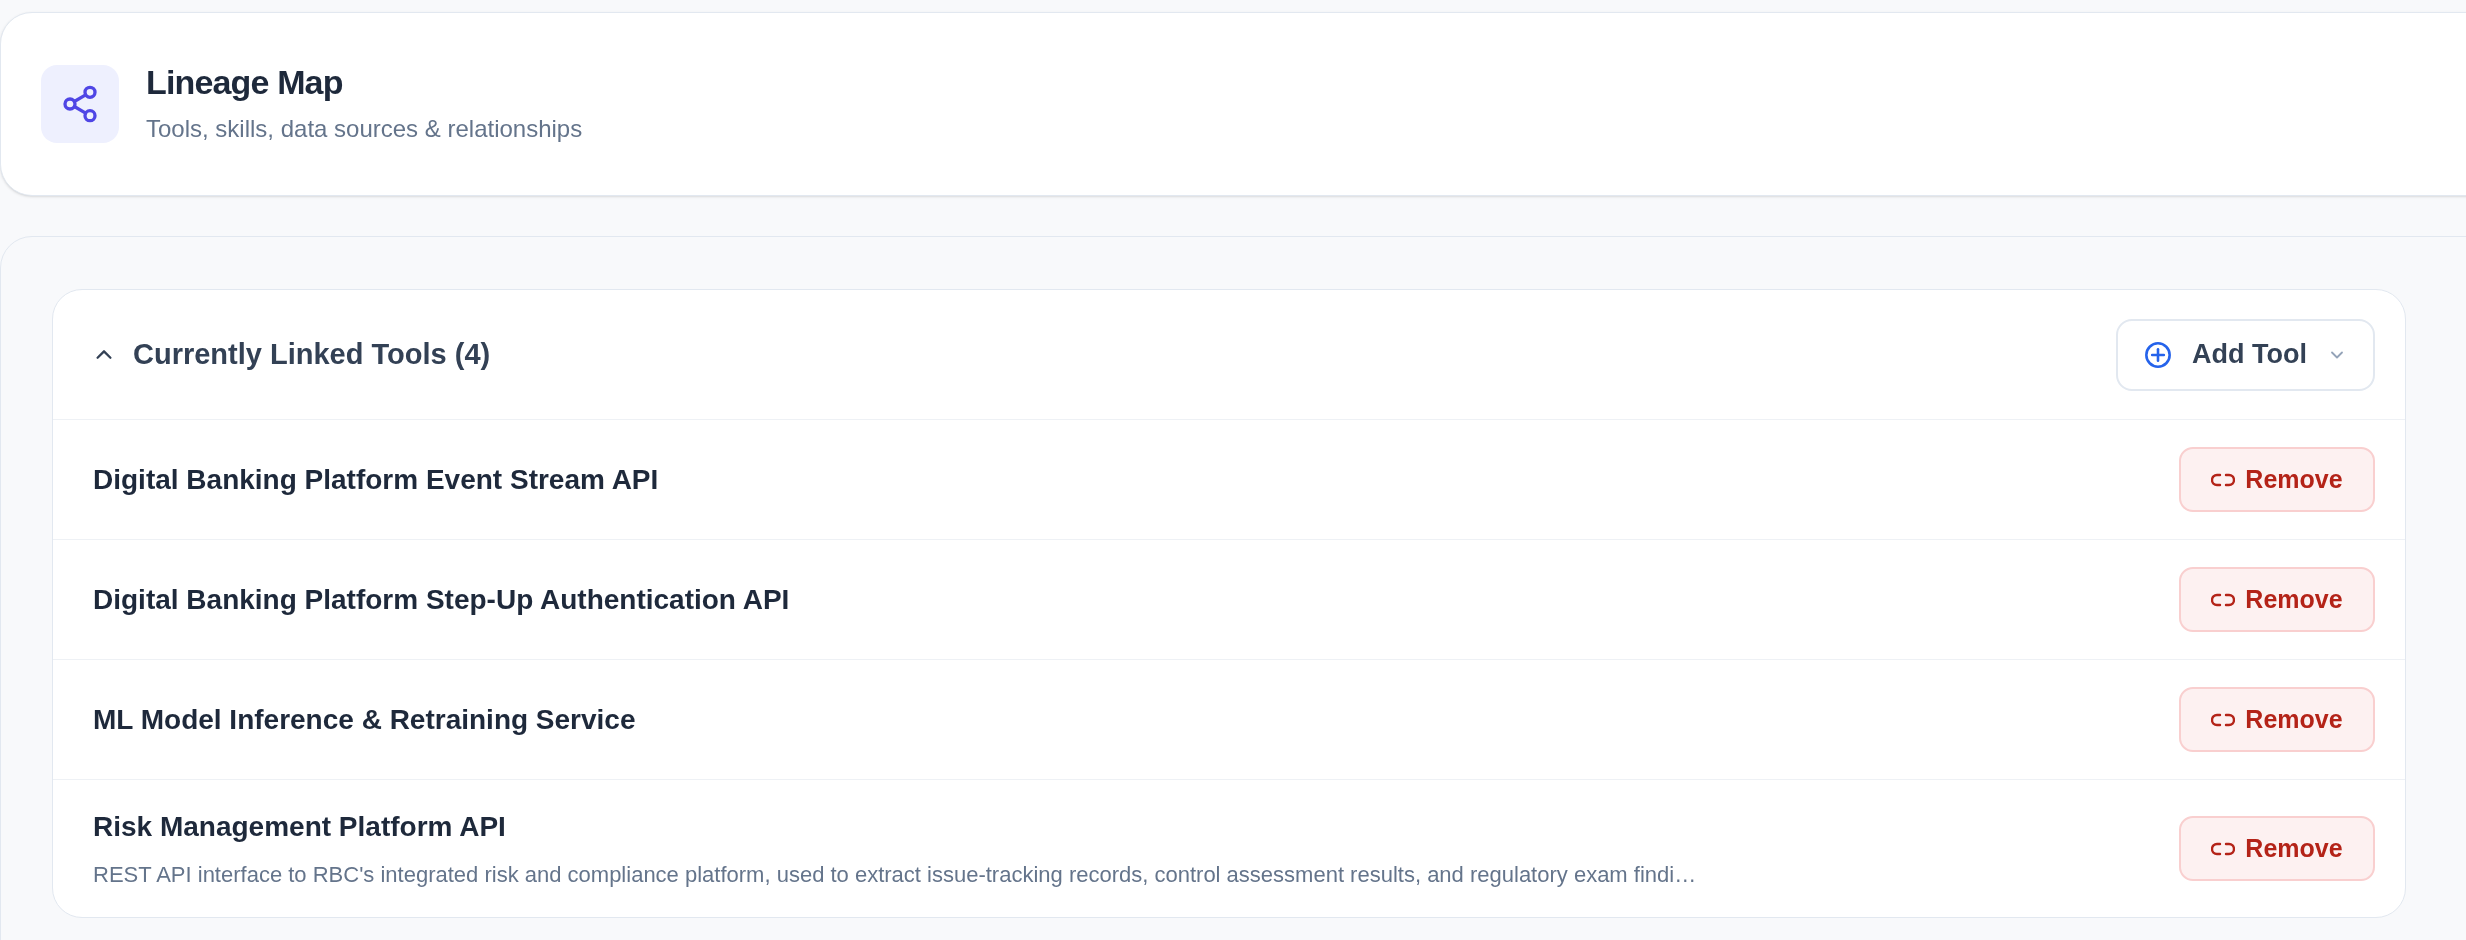 This screenshot has width=2466, height=940. What do you see at coordinates (300, 827) in the screenshot?
I see `tool-name: Risk Management Platform API` at bounding box center [300, 827].